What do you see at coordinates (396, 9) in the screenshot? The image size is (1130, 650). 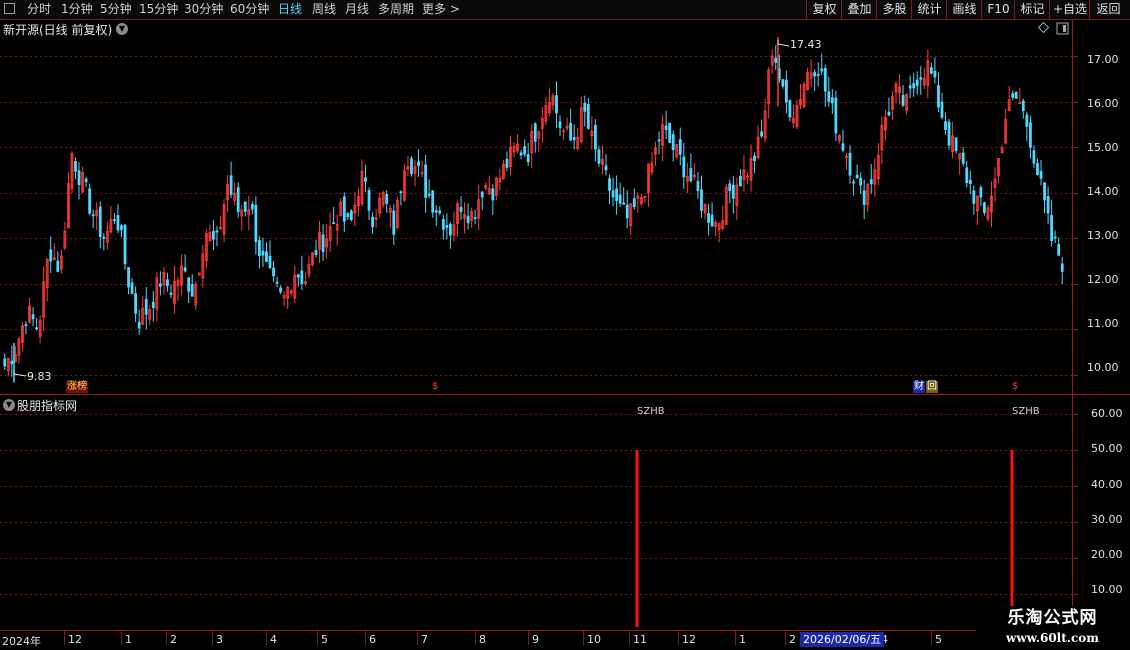 I see `period-tab-multi: 多周期` at bounding box center [396, 9].